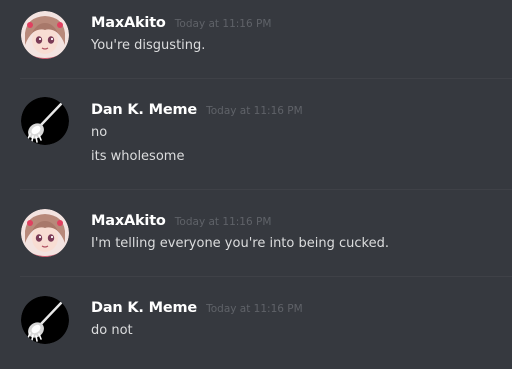 The width and height of the screenshot is (512, 369). I want to click on message-text: You're disgusting., so click(148, 45).